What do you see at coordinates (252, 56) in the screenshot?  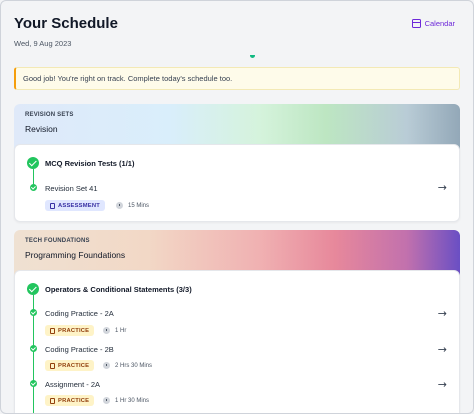 I see `progress-indicator` at bounding box center [252, 56].